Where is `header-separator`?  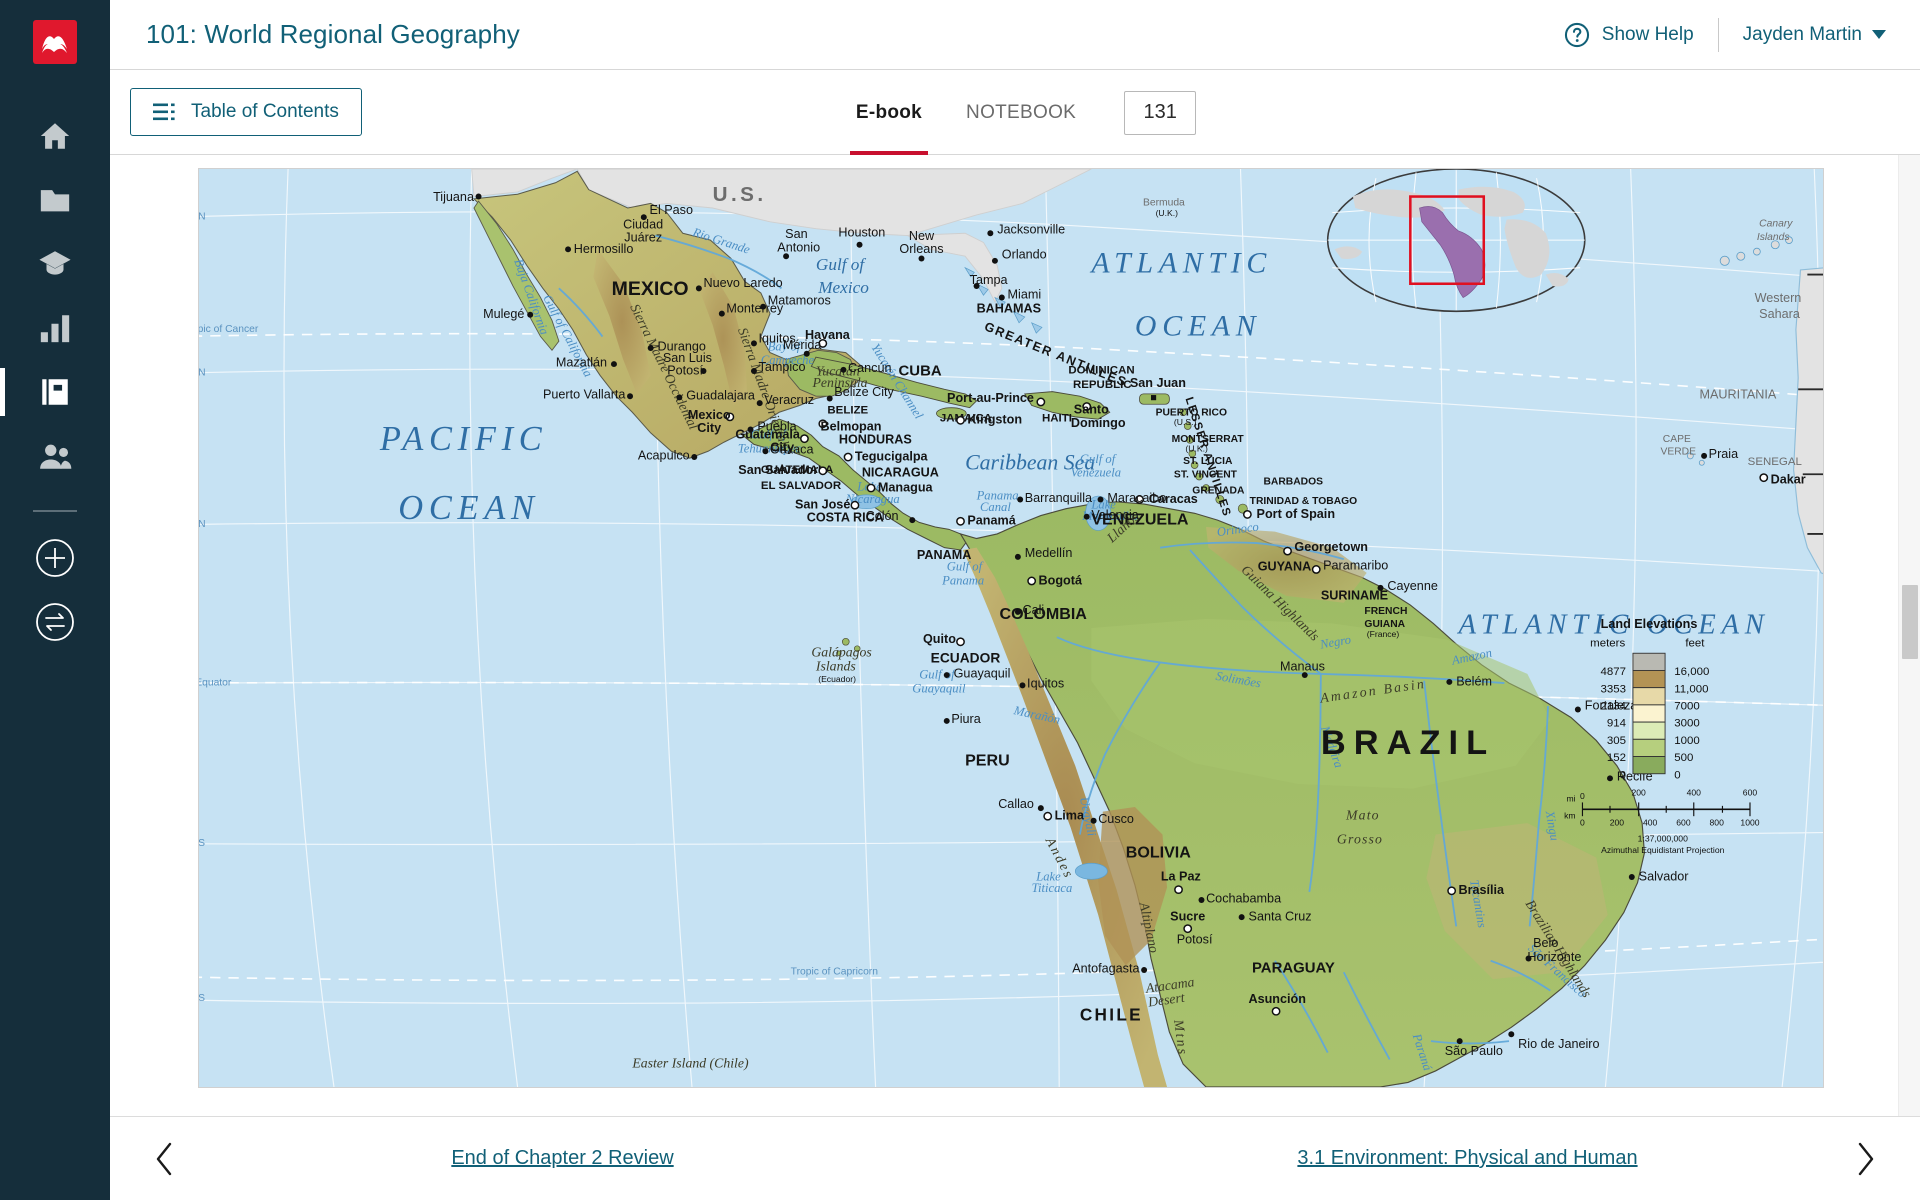 header-separator is located at coordinates (1718, 34).